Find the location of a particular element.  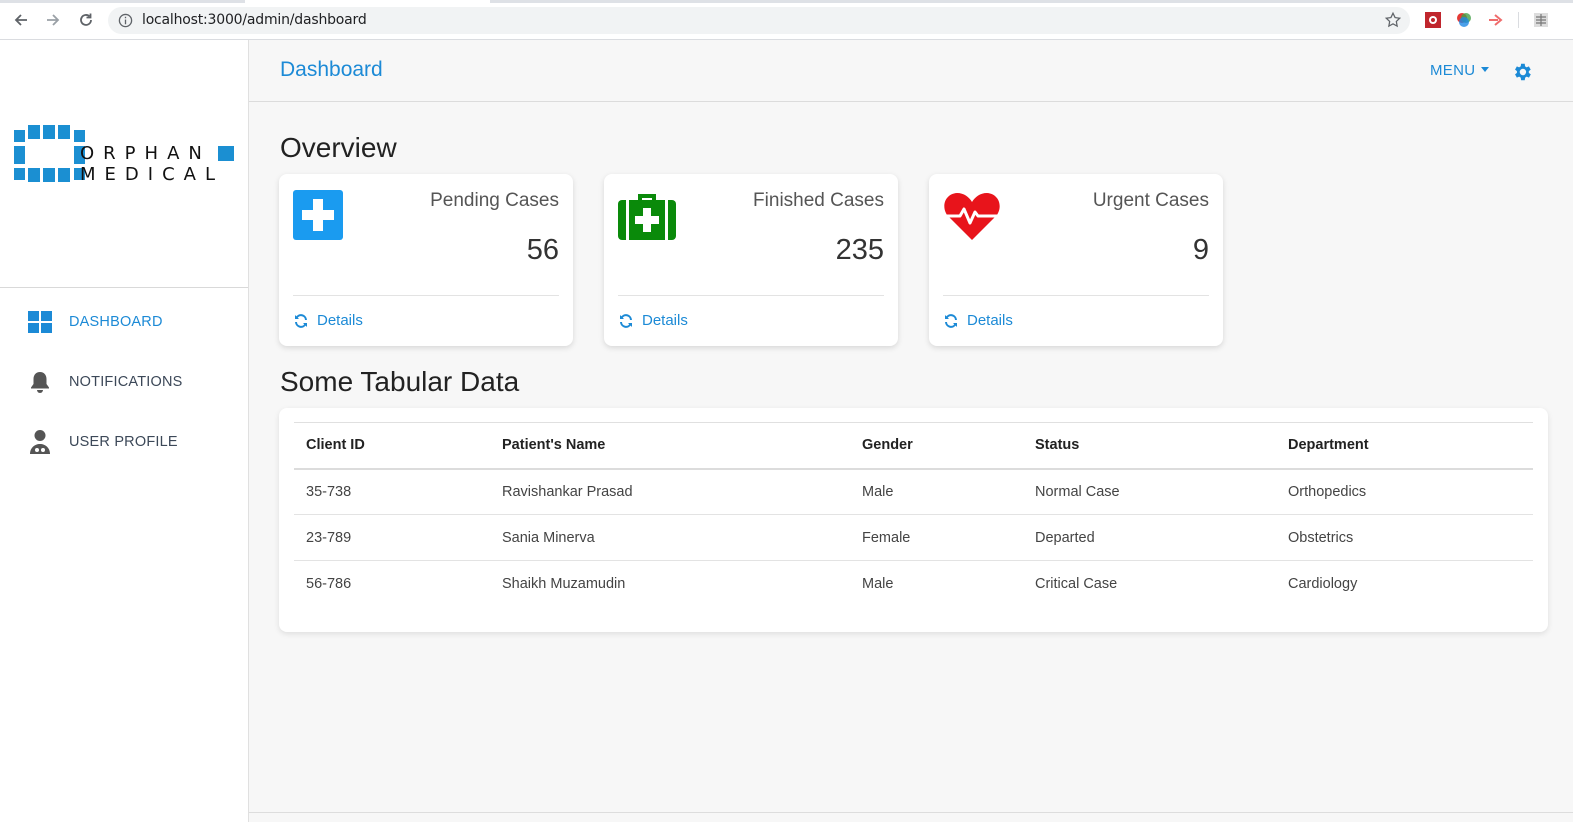

browser-toolbar: localhost:3000/admin/dashboard is located at coordinates (786, 20).